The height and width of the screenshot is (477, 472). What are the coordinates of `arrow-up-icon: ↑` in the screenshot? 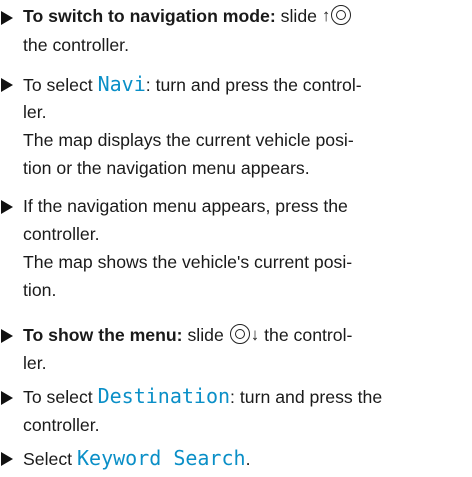 It's located at (326, 16).